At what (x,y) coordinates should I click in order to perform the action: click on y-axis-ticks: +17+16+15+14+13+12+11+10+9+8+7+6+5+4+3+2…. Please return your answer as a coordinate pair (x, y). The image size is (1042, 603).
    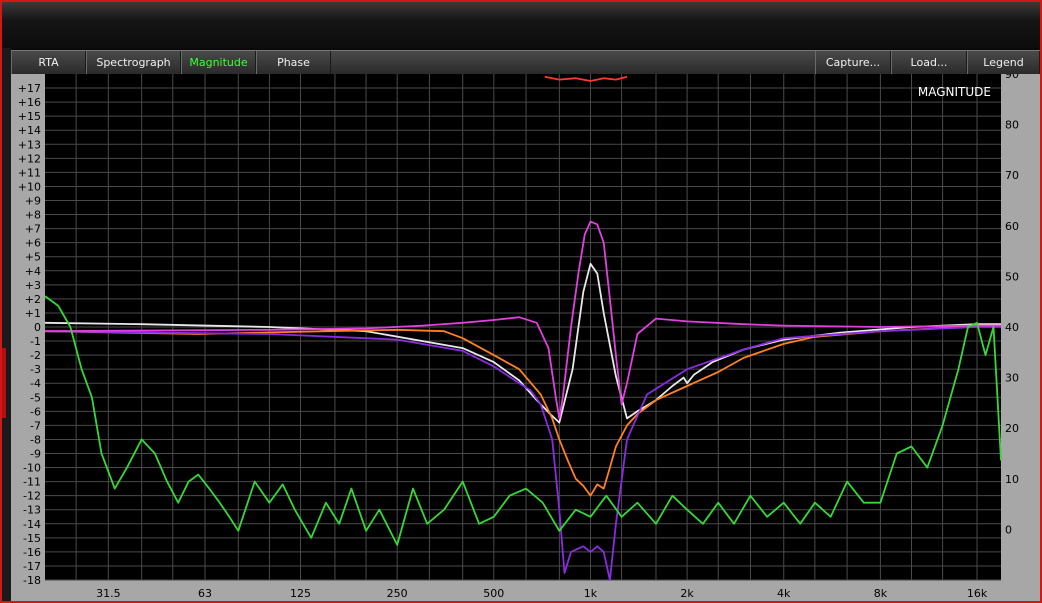
    Looking at the image, I should click on (29, 334).